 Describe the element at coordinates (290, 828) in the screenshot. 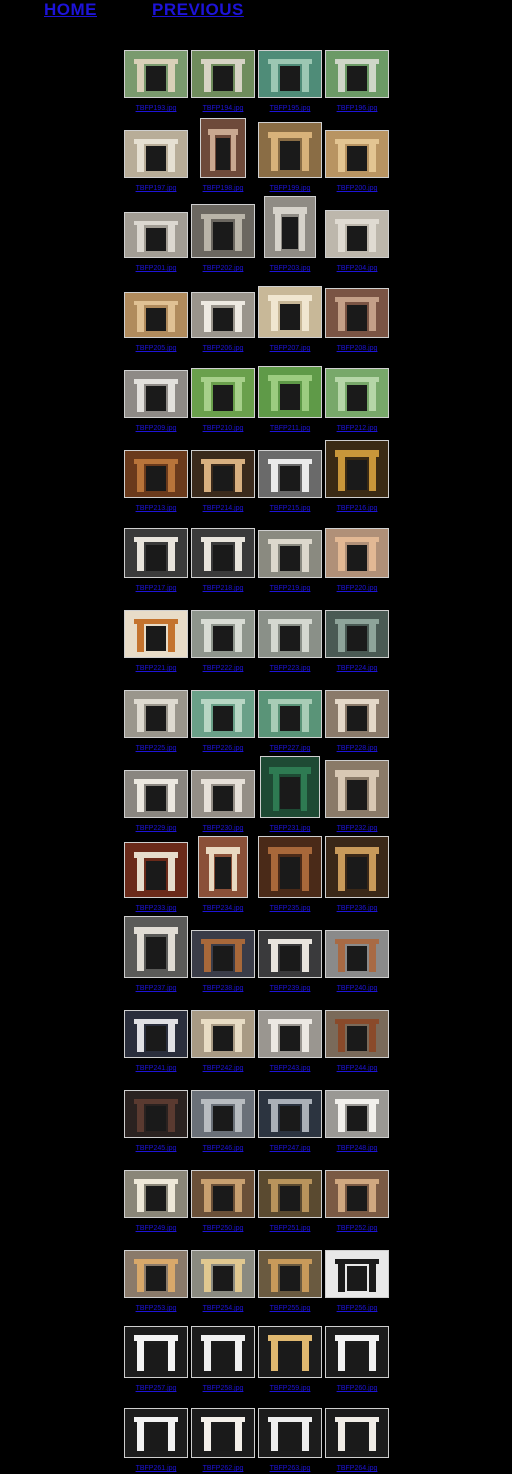

I see `file-name-link: TBFP231.jpg` at that location.